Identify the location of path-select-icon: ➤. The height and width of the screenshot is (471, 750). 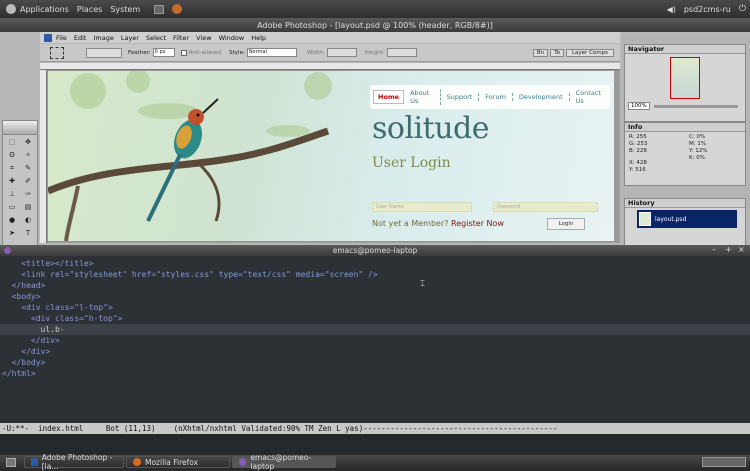
(12, 233).